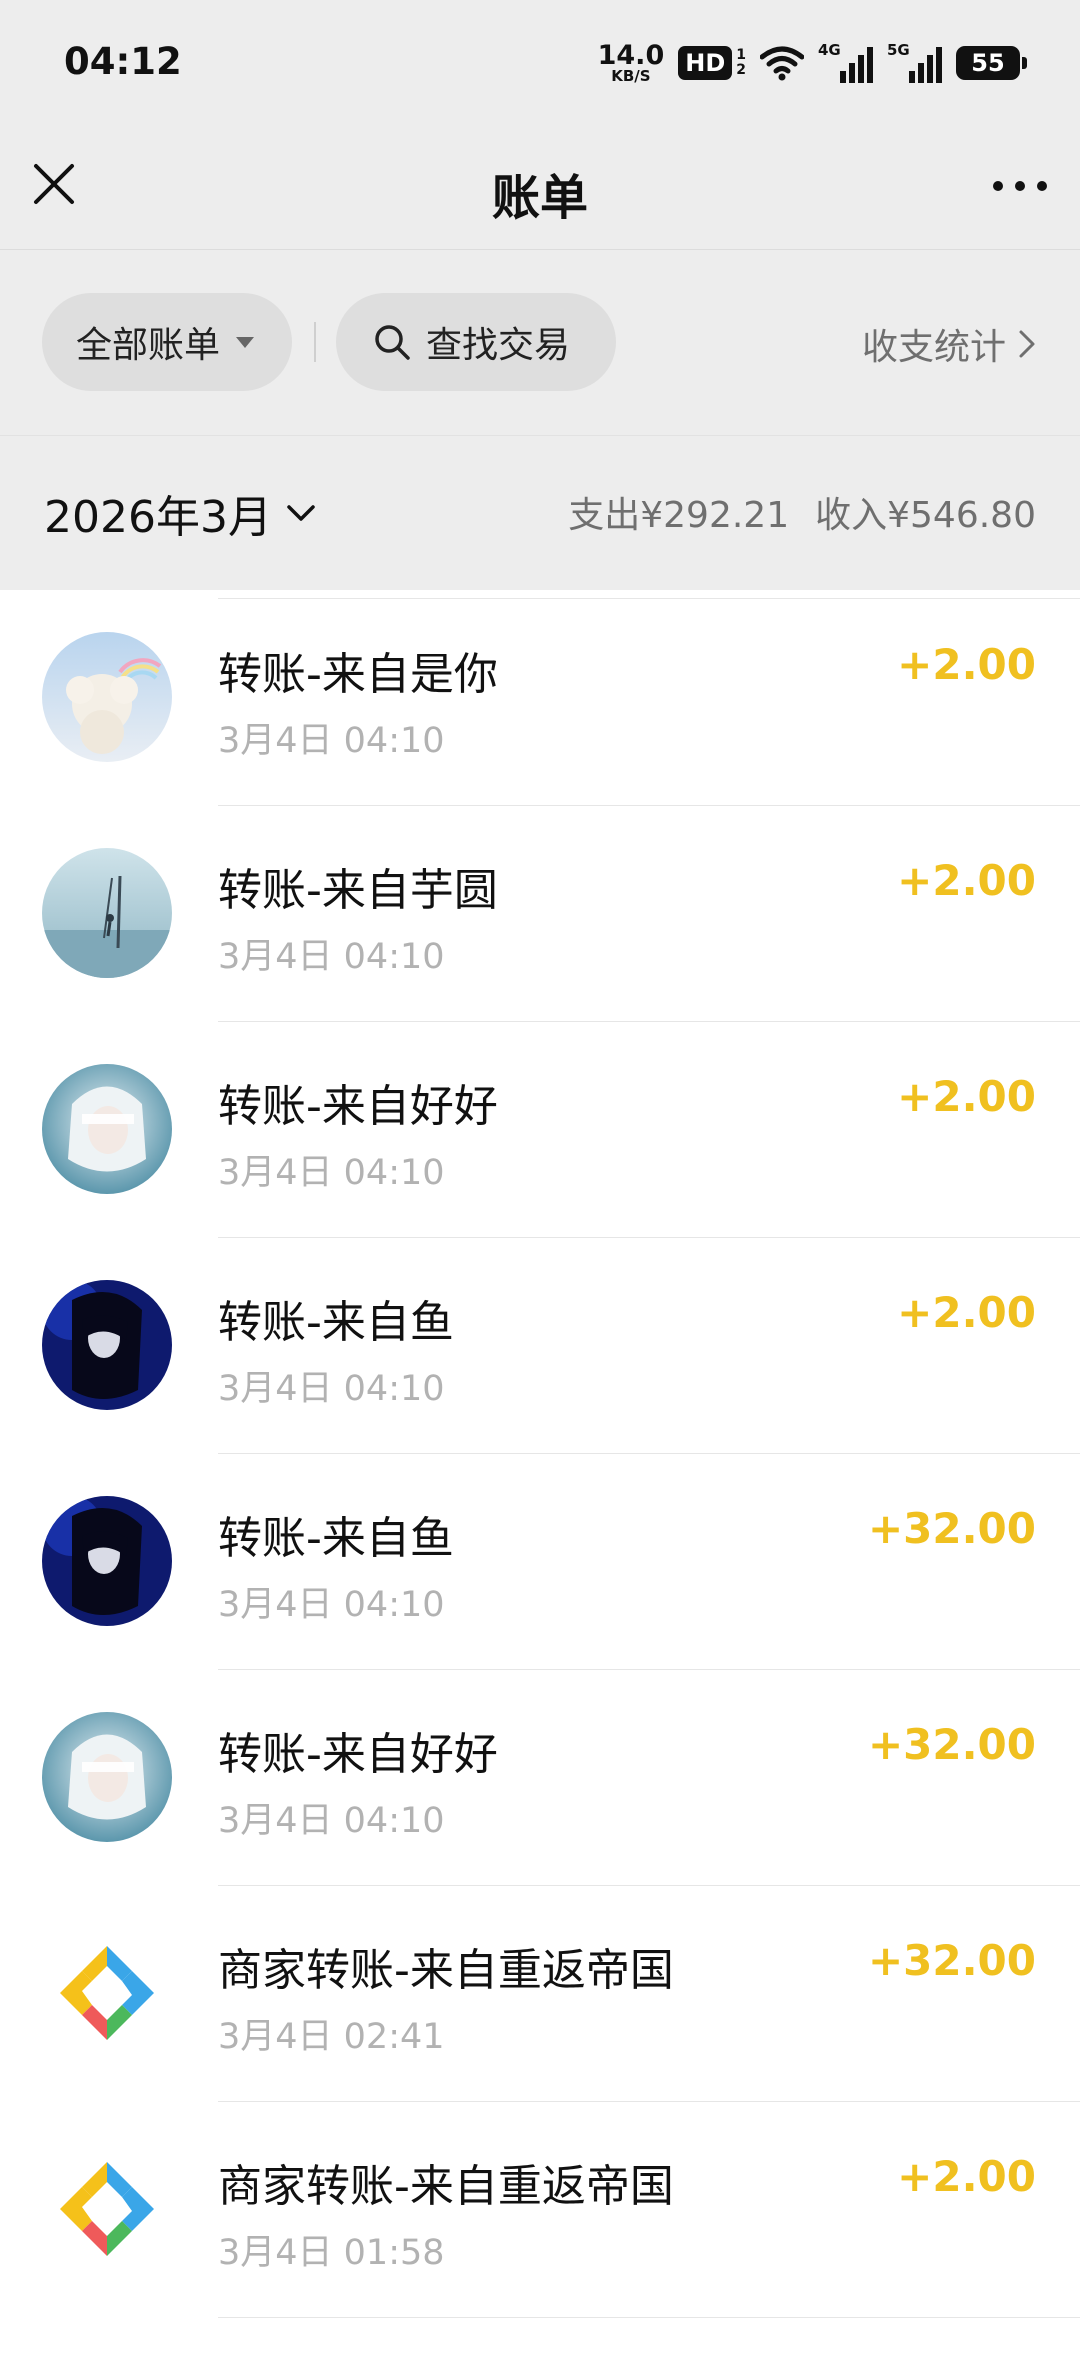 The width and height of the screenshot is (1080, 2376). Describe the element at coordinates (540, 698) in the screenshot. I see `transaction-row: 转账-来自是你 3月4日 04:10 +2.00` at that location.